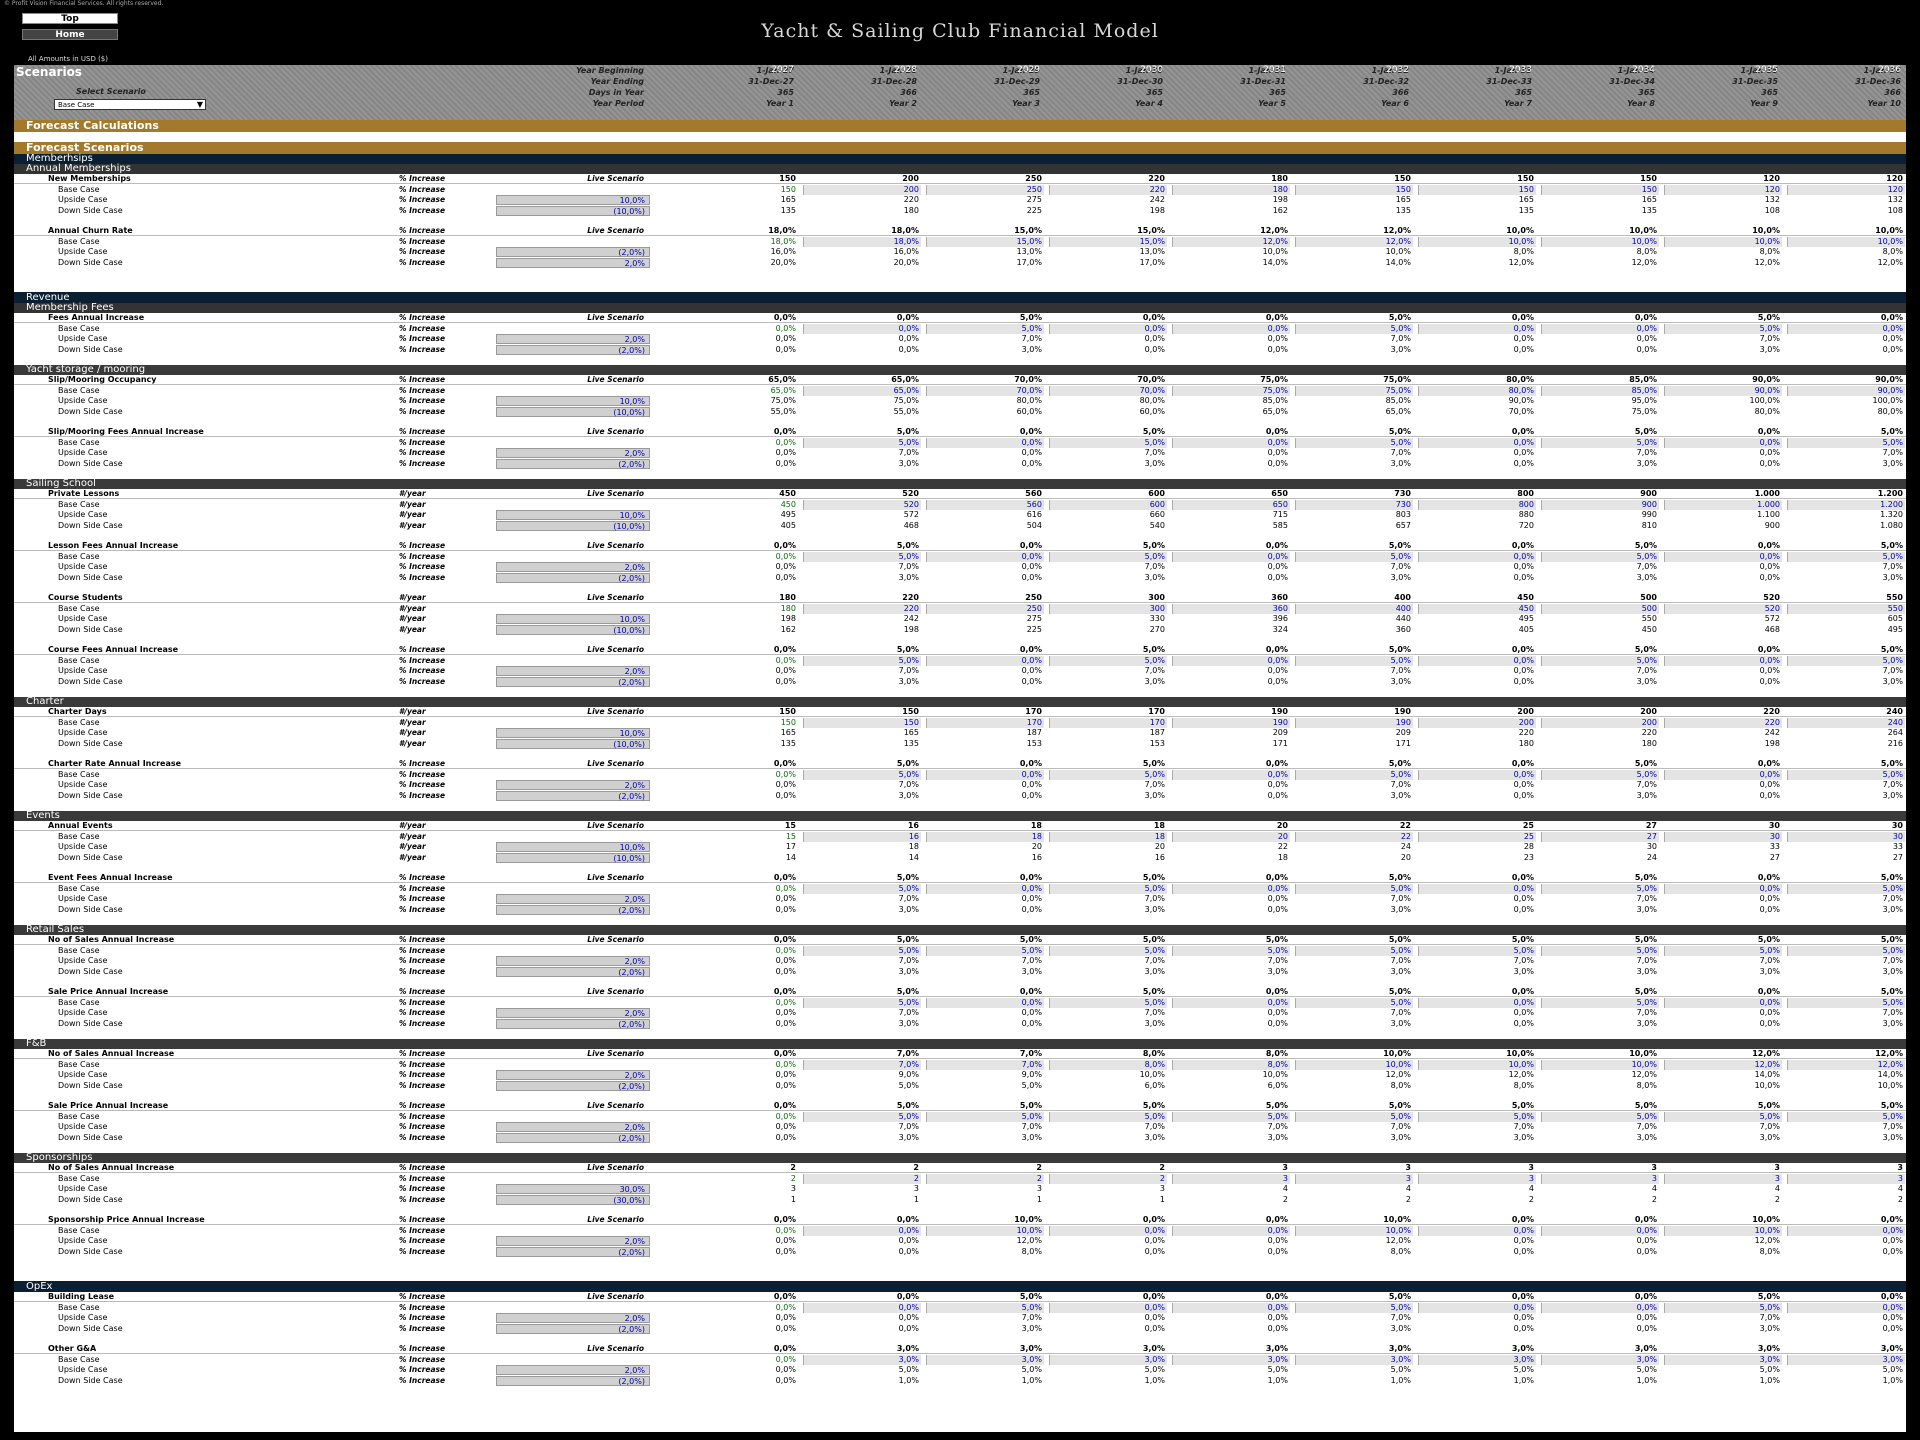  What do you see at coordinates (1846, 836) in the screenshot?
I see `value-cell: 30` at bounding box center [1846, 836].